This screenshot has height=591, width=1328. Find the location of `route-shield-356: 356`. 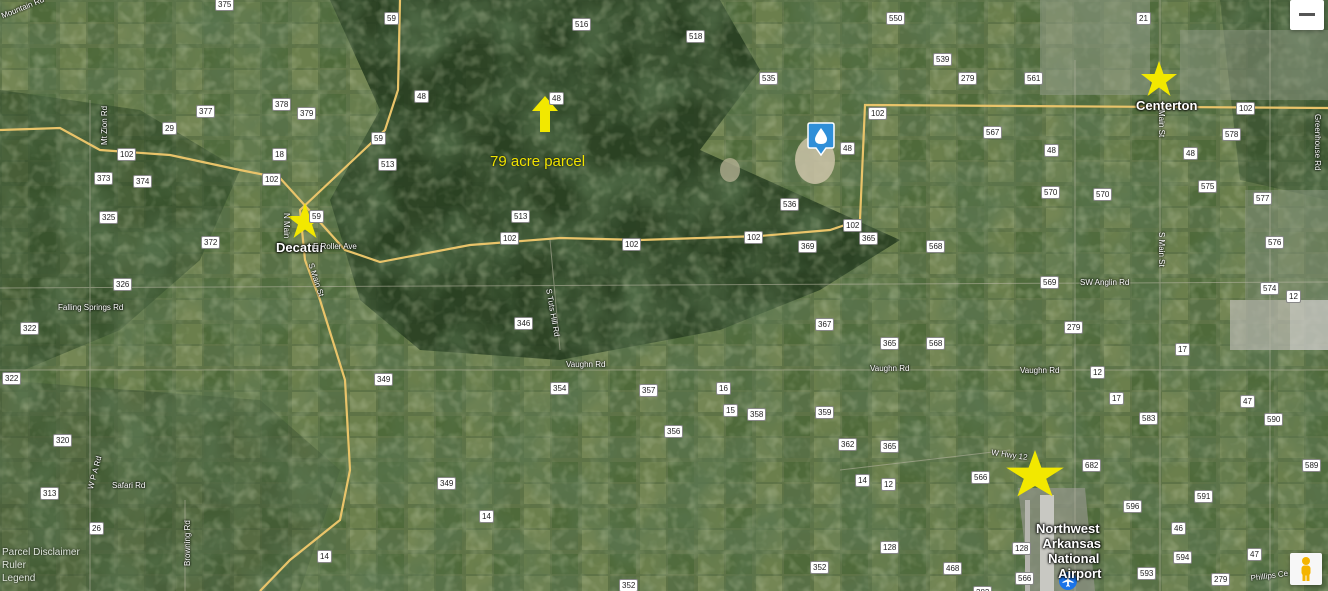

route-shield-356: 356 is located at coordinates (674, 431).